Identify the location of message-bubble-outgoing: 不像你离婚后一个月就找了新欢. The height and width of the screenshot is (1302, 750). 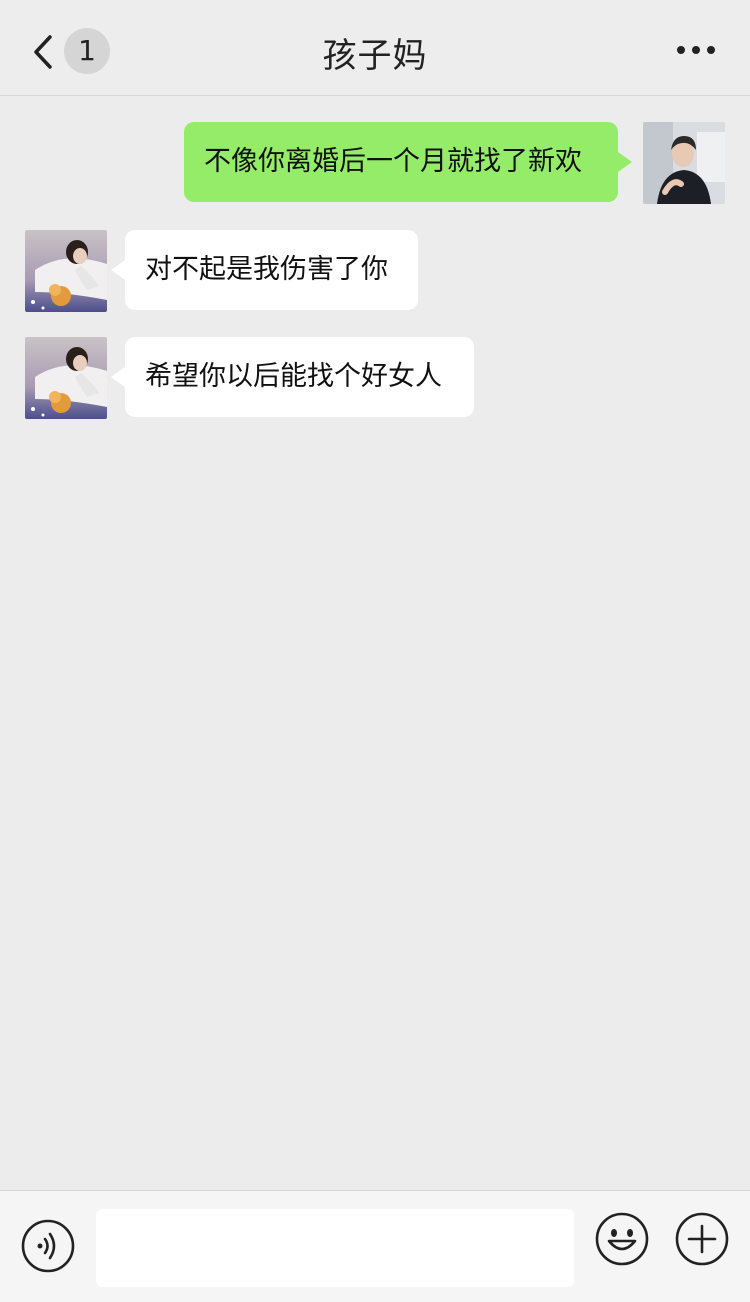
(408, 162).